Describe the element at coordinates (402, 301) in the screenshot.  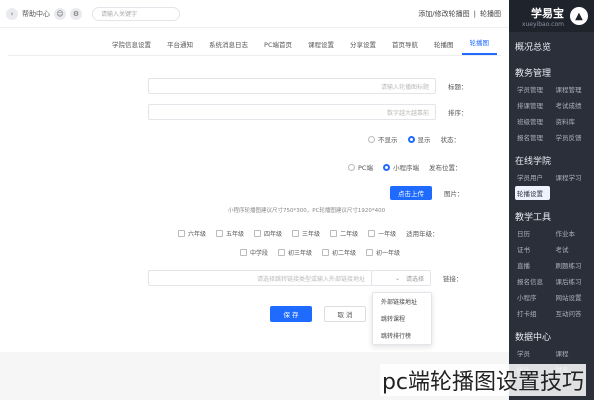
I see `dropdown-option-external: 外部链接地址` at that location.